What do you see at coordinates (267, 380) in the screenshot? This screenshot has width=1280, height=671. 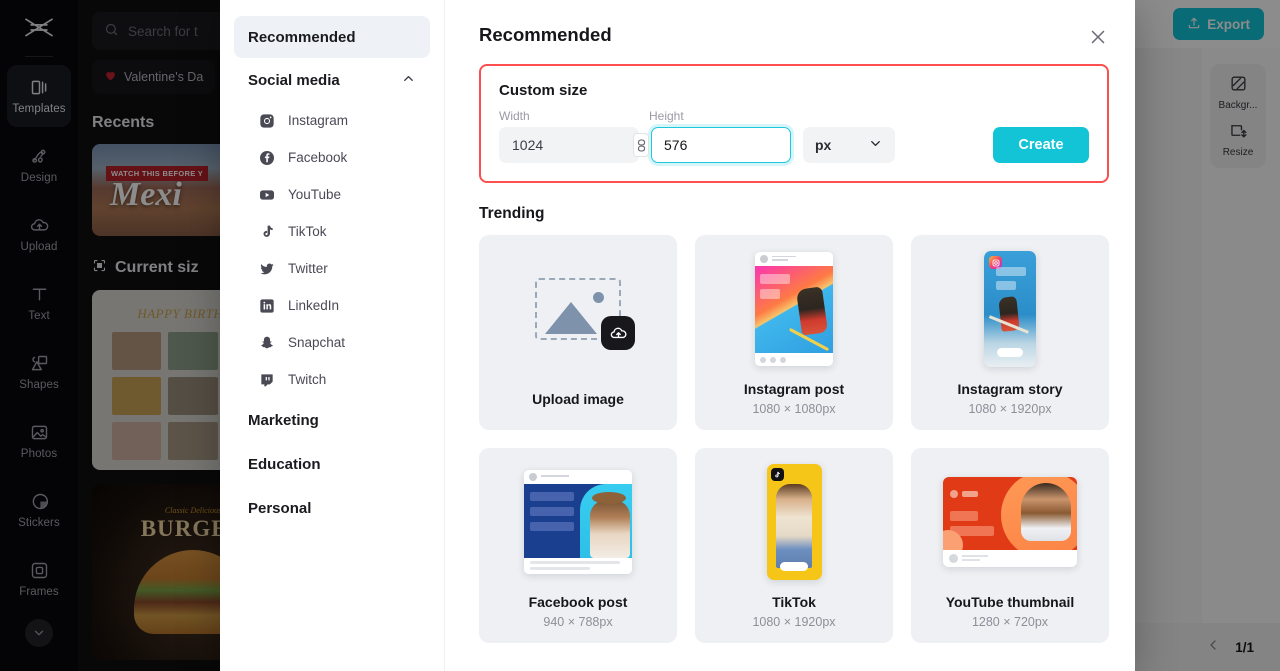 I see `twitch-icon` at bounding box center [267, 380].